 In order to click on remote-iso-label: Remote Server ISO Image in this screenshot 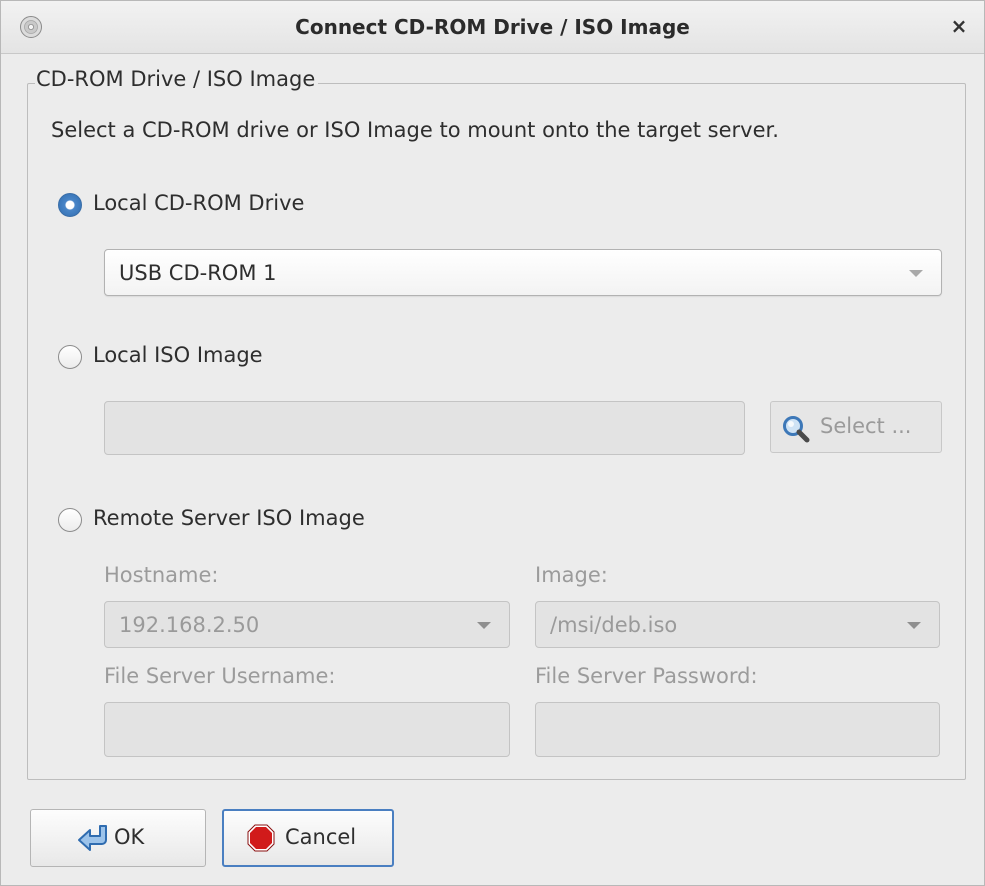, I will do `click(229, 518)`.